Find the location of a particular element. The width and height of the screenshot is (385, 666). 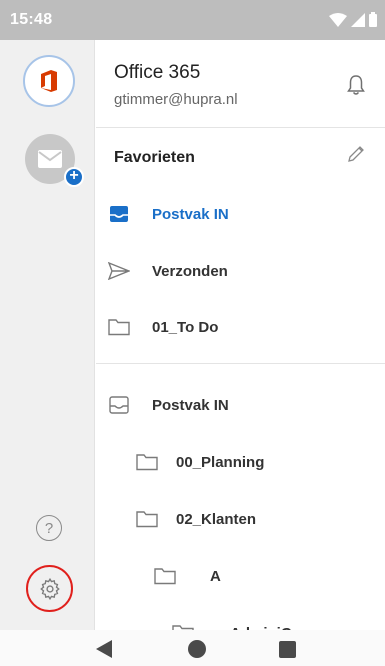

folder-item-label: 02_Klanten is located at coordinates (216, 519).